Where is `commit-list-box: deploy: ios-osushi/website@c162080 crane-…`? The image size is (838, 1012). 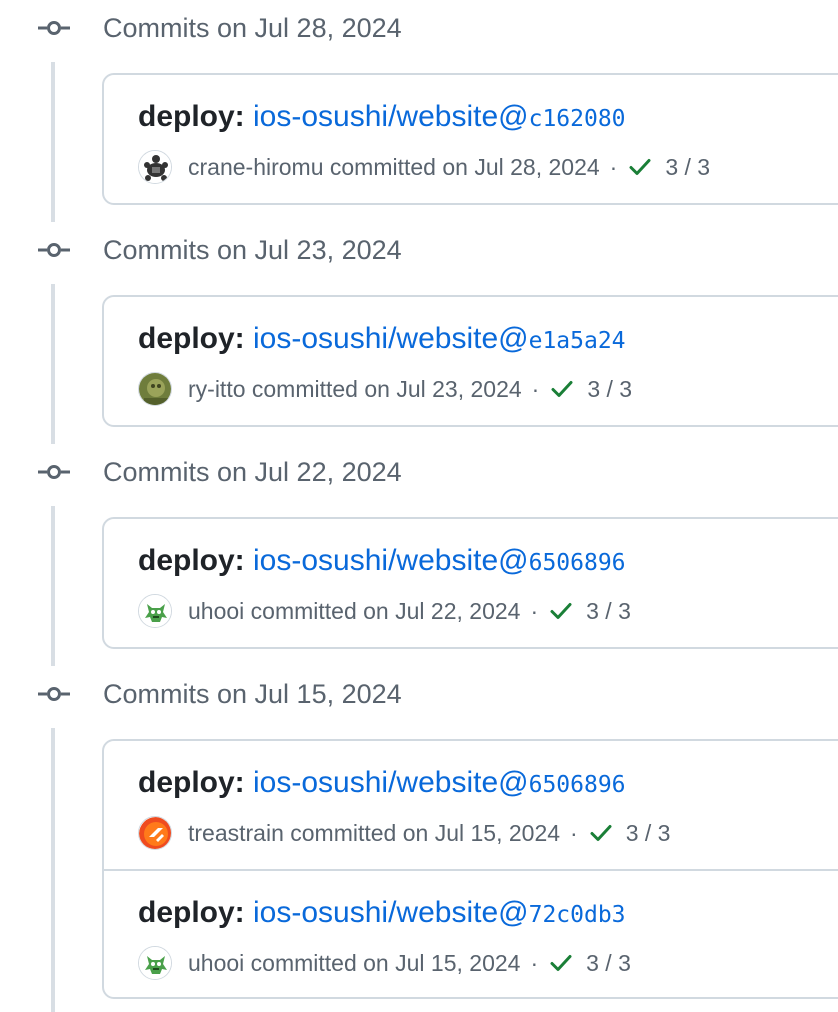 commit-list-box: deploy: ios-osushi/website@c162080 crane-… is located at coordinates (470, 139).